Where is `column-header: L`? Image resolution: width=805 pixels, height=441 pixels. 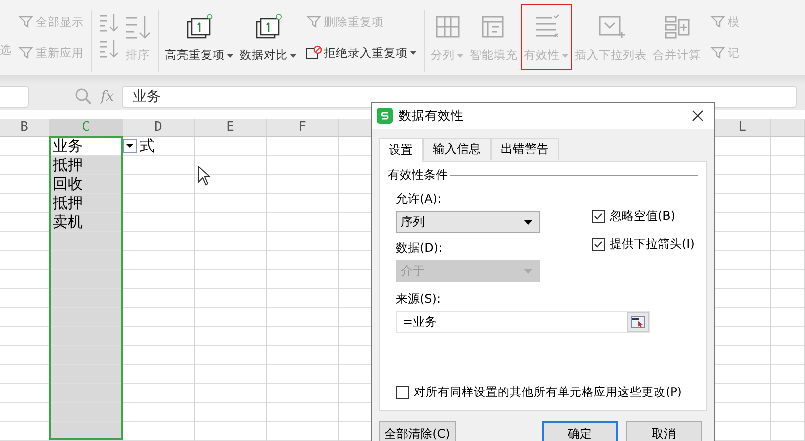 column-header: L is located at coordinates (743, 128).